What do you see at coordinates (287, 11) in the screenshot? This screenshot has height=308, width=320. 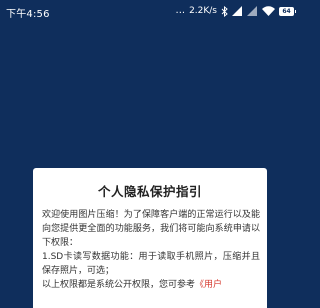 I see `battery-icon: 64` at bounding box center [287, 11].